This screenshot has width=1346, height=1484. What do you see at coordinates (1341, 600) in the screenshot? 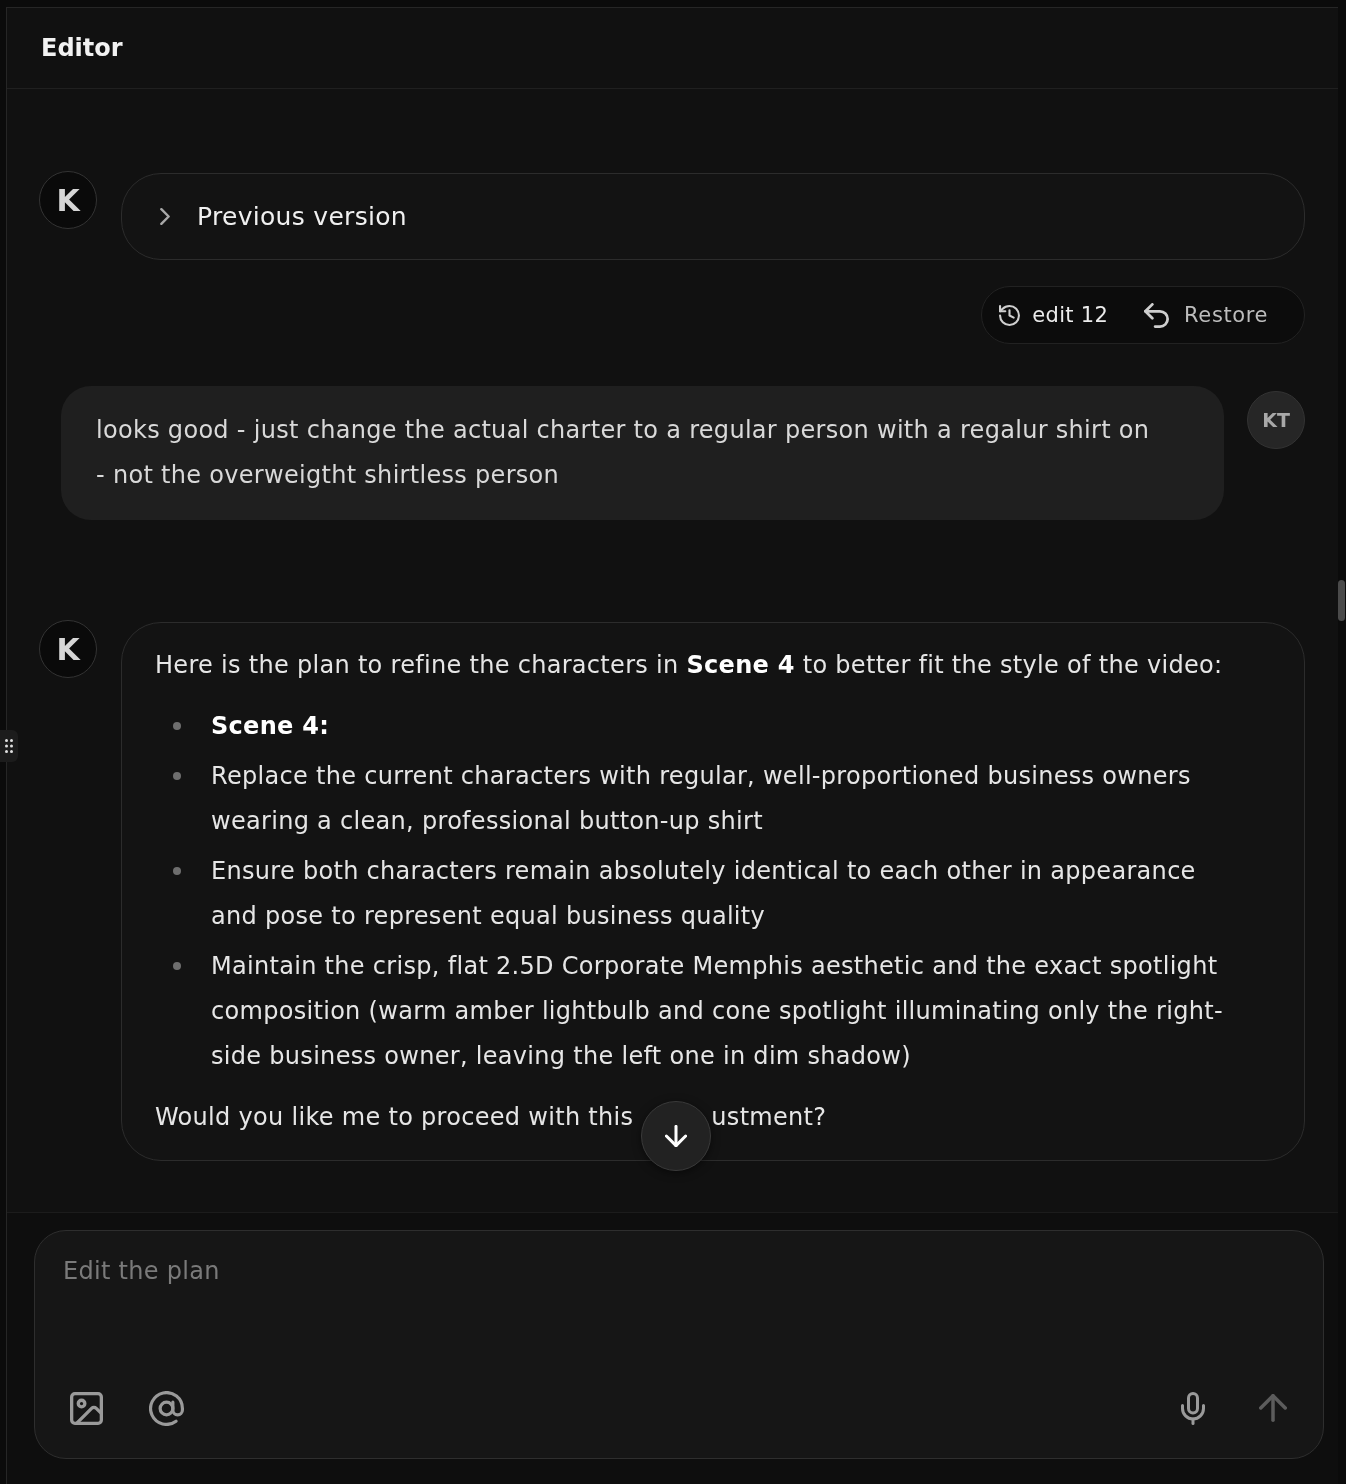
I see `scrollbar-thumb` at bounding box center [1341, 600].